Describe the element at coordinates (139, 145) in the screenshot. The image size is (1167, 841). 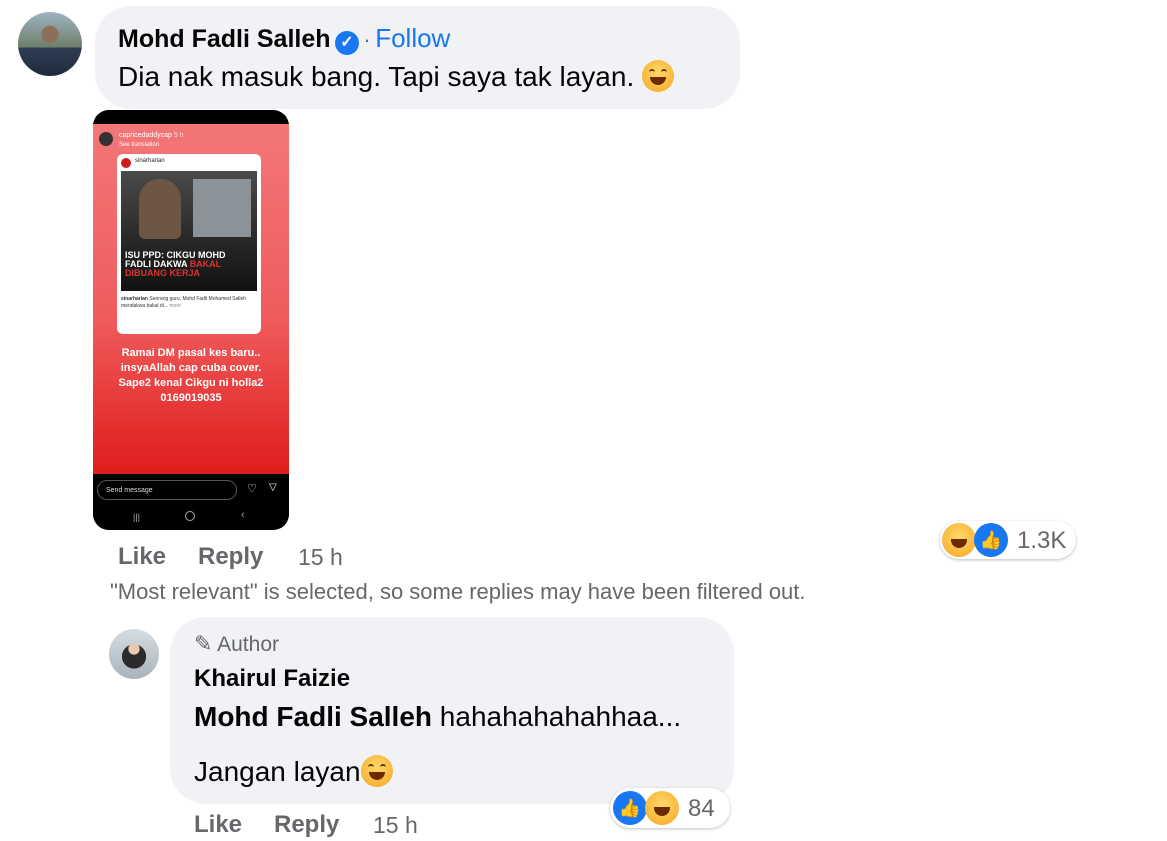
I see `ig-see-translation: See translation` at that location.